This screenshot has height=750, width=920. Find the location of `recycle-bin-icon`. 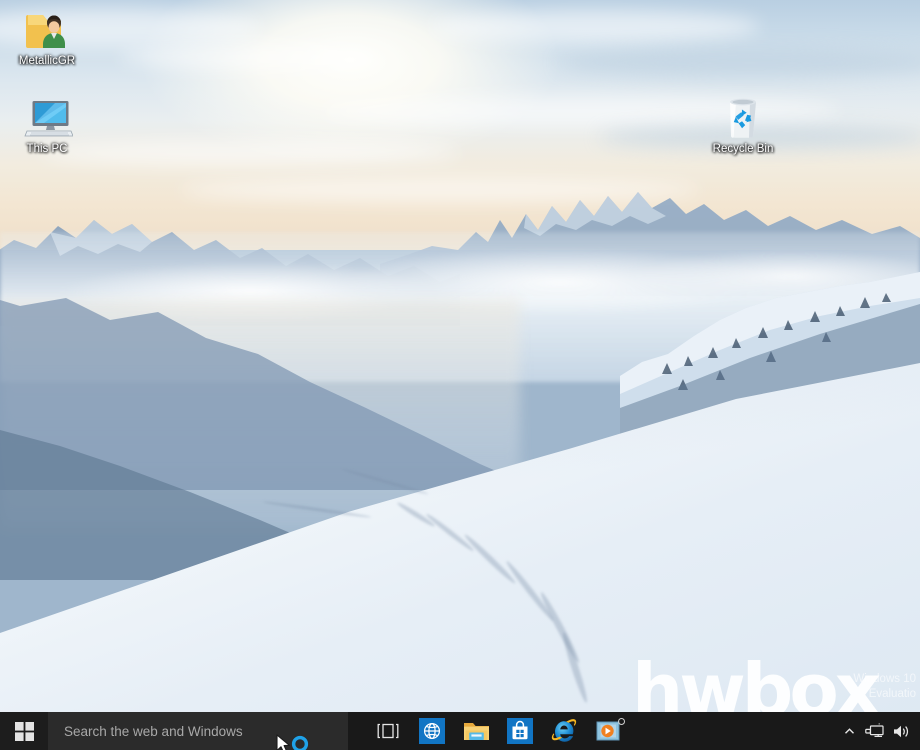

recycle-bin-icon is located at coordinates (743, 116).